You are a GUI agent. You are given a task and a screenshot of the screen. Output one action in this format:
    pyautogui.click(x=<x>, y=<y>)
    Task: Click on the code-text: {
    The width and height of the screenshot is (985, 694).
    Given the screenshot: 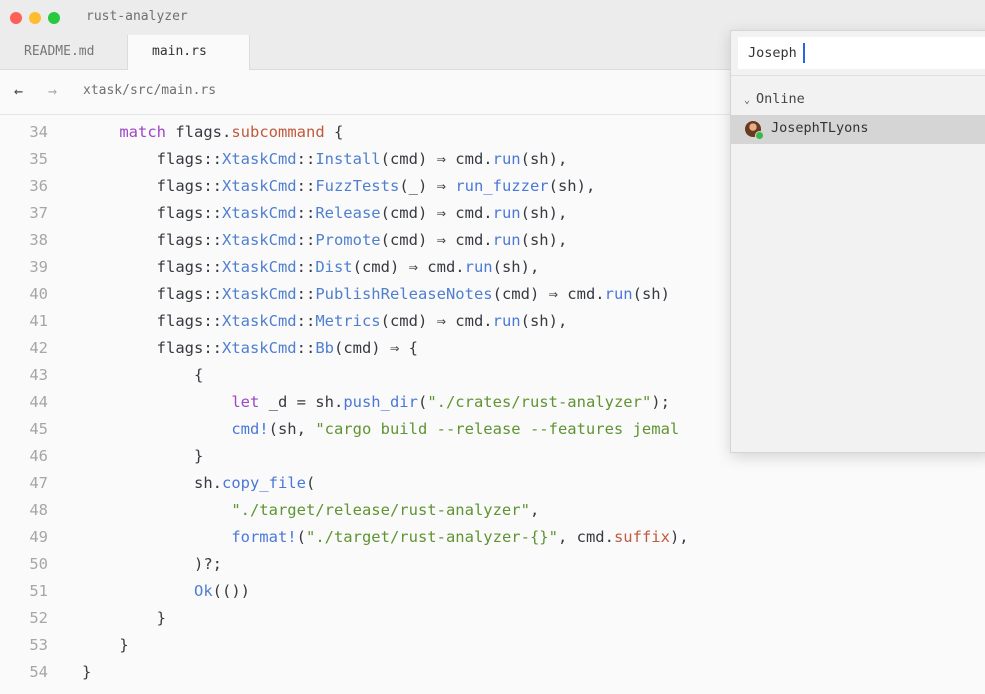 What is the action you would take?
    pyautogui.click(x=142, y=375)
    